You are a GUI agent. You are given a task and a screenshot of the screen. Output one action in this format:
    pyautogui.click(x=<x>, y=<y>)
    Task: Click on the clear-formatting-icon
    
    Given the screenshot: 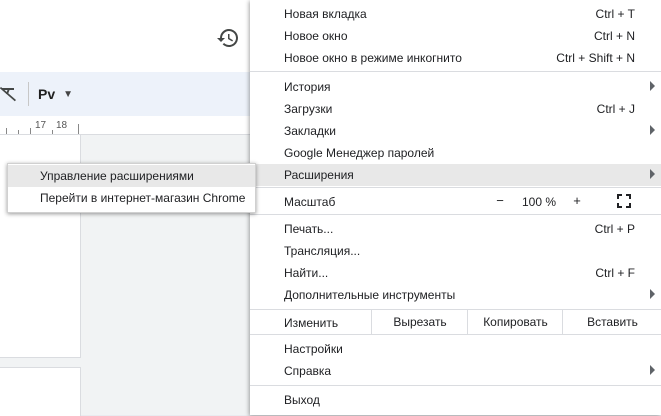 What is the action you would take?
    pyautogui.click(x=10, y=94)
    